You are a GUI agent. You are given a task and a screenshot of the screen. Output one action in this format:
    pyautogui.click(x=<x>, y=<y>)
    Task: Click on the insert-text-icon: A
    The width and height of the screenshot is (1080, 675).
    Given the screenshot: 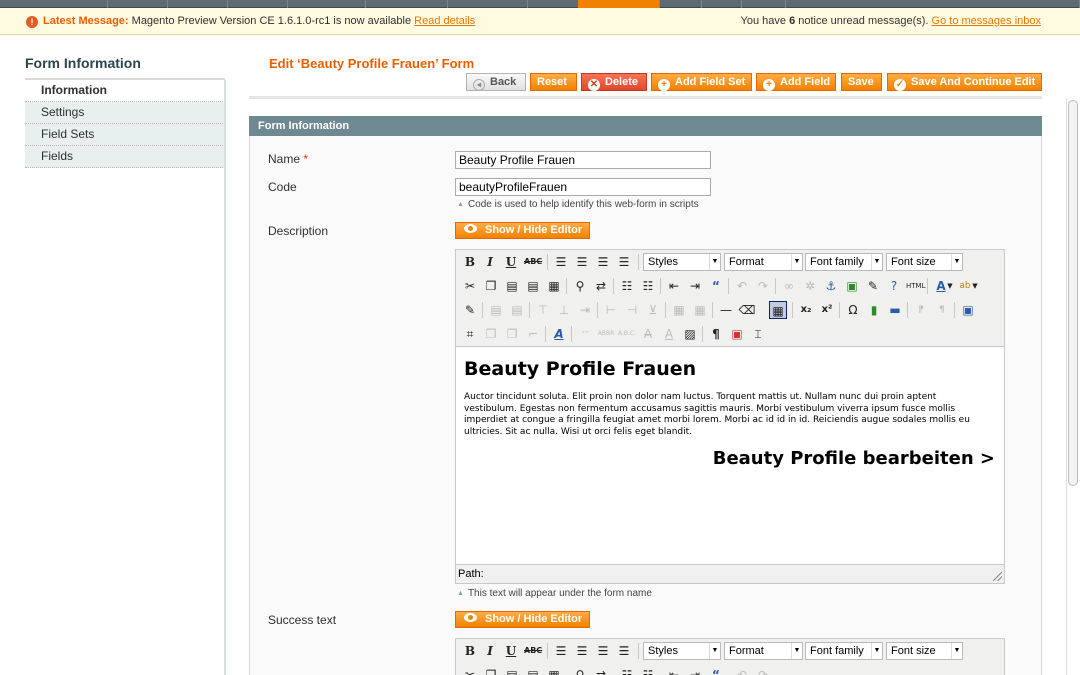 What is the action you would take?
    pyautogui.click(x=669, y=334)
    